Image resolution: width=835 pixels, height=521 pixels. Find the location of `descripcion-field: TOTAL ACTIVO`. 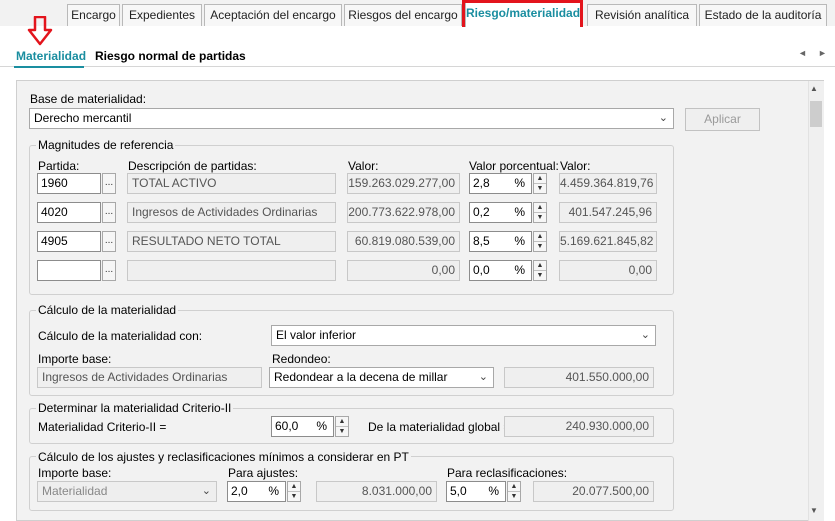

descripcion-field: TOTAL ACTIVO is located at coordinates (231, 183).